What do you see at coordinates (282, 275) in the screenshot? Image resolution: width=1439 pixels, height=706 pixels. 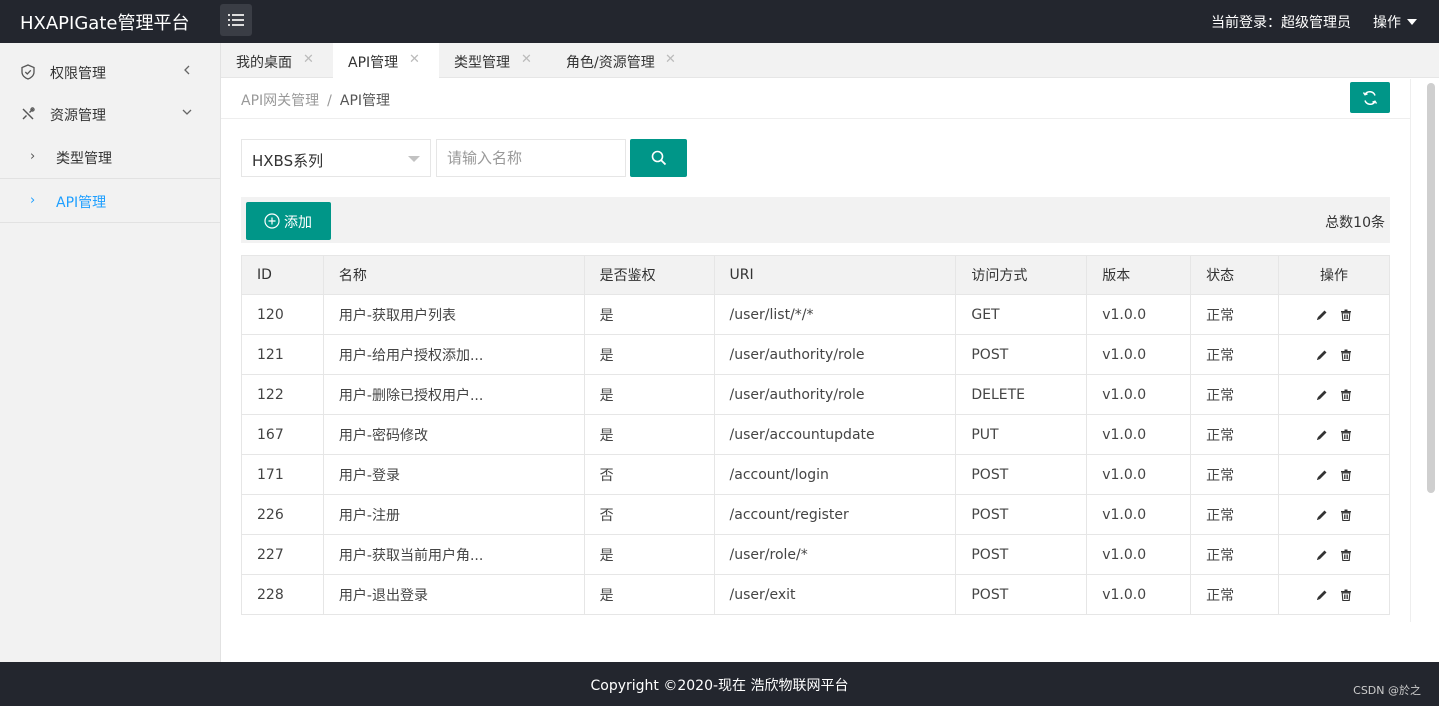 I see `column-header: ID` at bounding box center [282, 275].